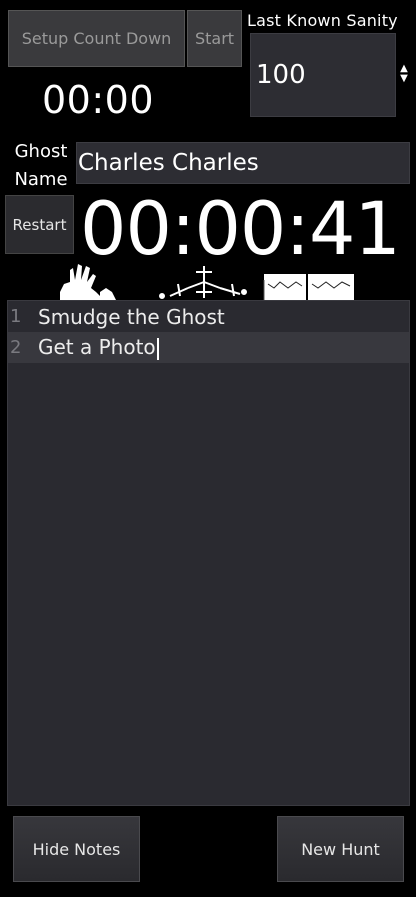 This screenshot has width=416, height=897. What do you see at coordinates (41, 166) in the screenshot?
I see `ghost-name-label: Ghost Name` at bounding box center [41, 166].